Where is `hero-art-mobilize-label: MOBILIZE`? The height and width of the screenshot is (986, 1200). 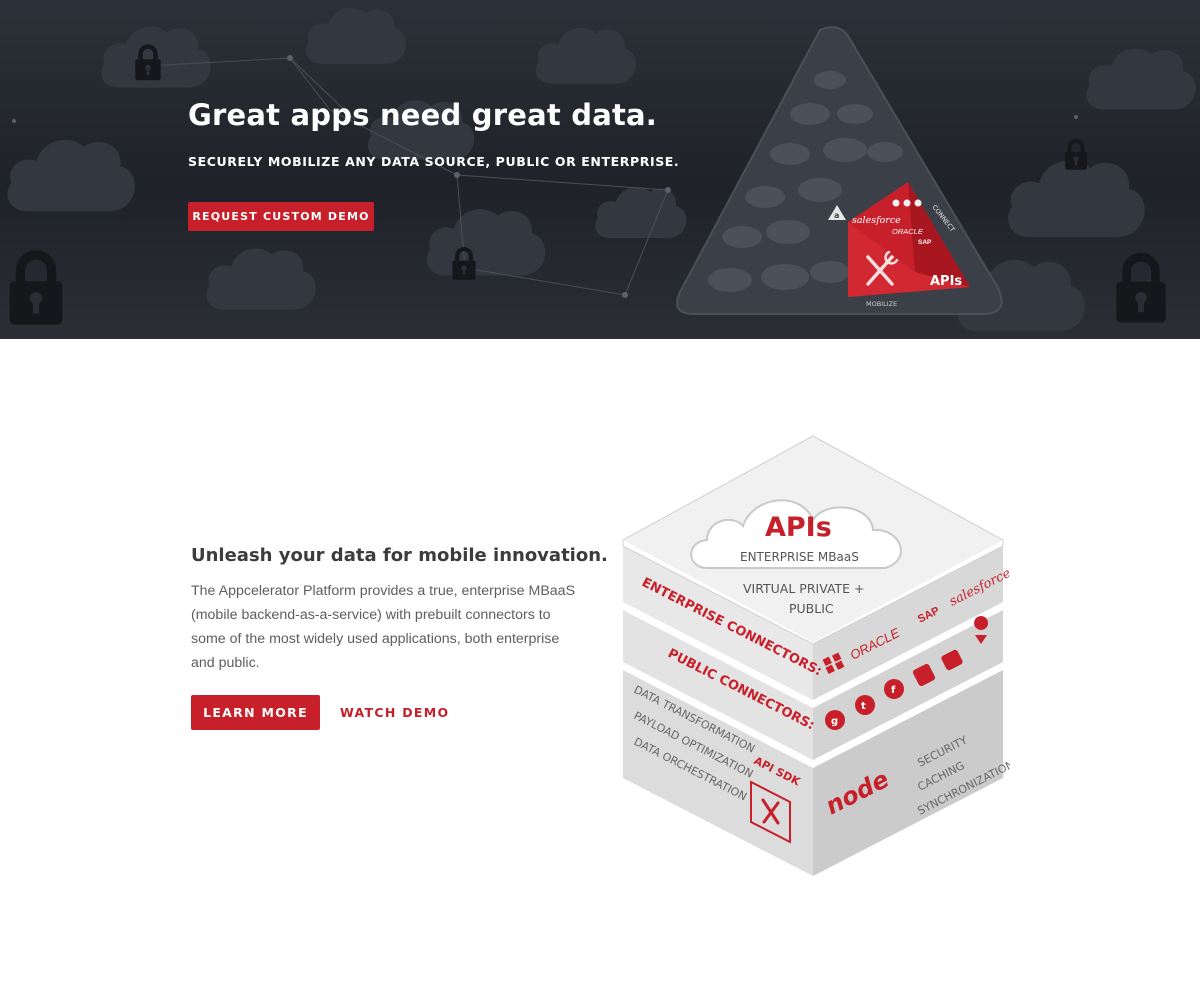
hero-art-mobilize-label: MOBILIZE is located at coordinates (881, 304).